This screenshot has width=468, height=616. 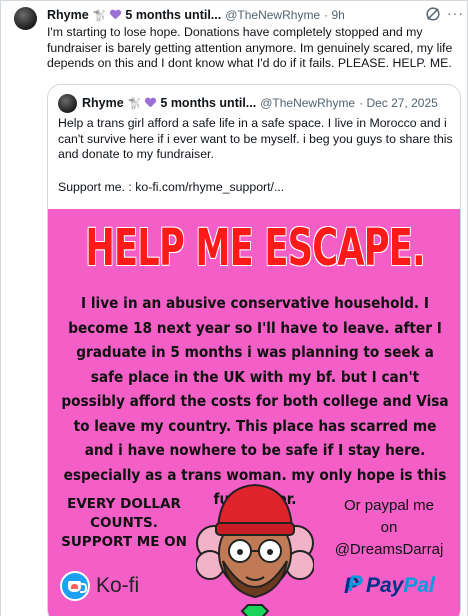 I want to click on paypal-line-3: @DreamsDarraj, so click(x=389, y=549).